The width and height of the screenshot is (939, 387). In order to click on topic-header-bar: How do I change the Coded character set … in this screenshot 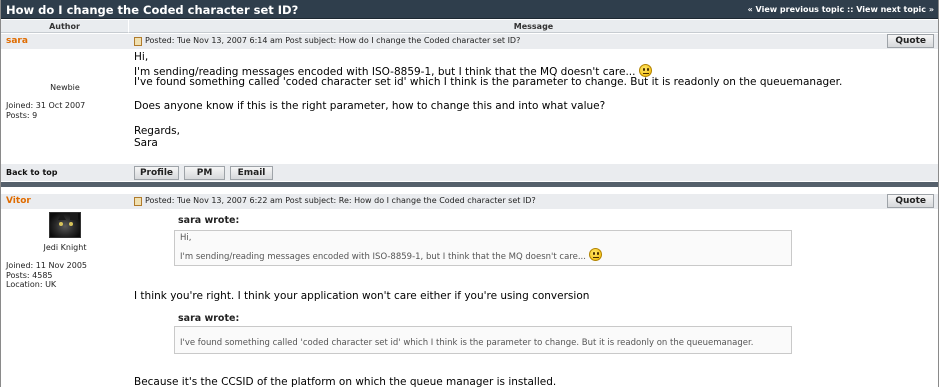, I will do `click(469, 9)`.